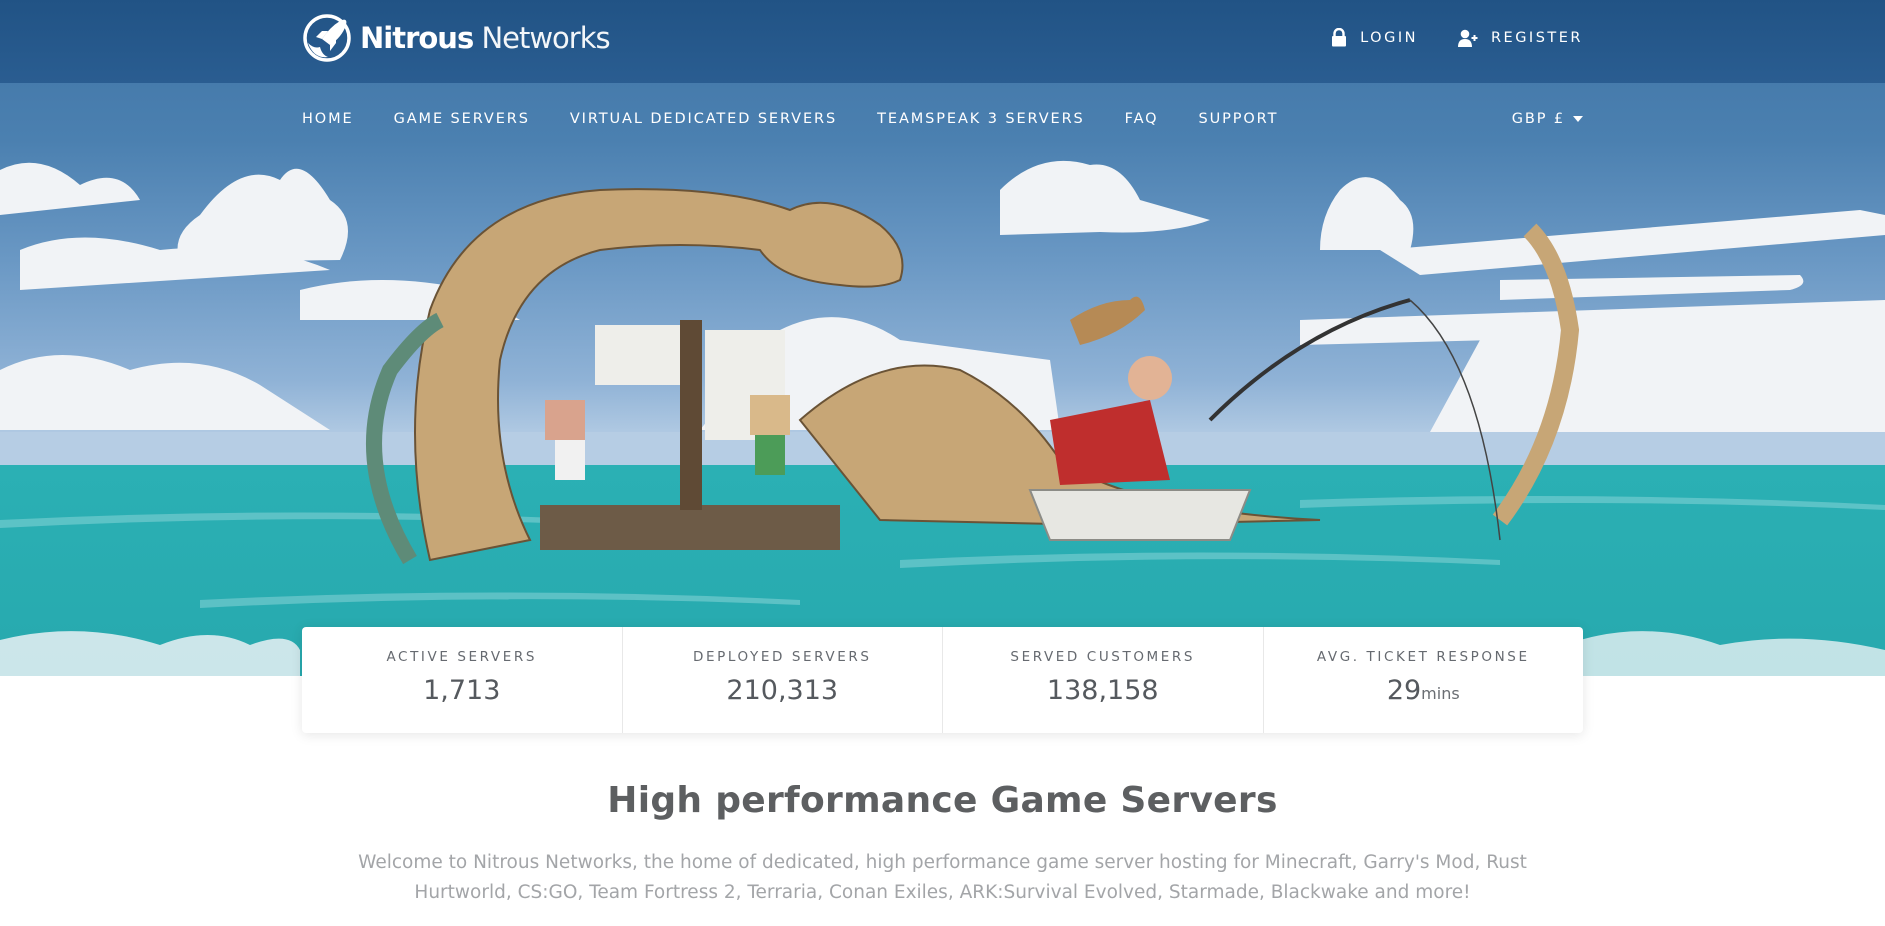 Image resolution: width=1885 pixels, height=926 pixels. Describe the element at coordinates (1423, 657) in the screenshot. I see `stat-label: AVG. TICKET RESPONSE` at that location.